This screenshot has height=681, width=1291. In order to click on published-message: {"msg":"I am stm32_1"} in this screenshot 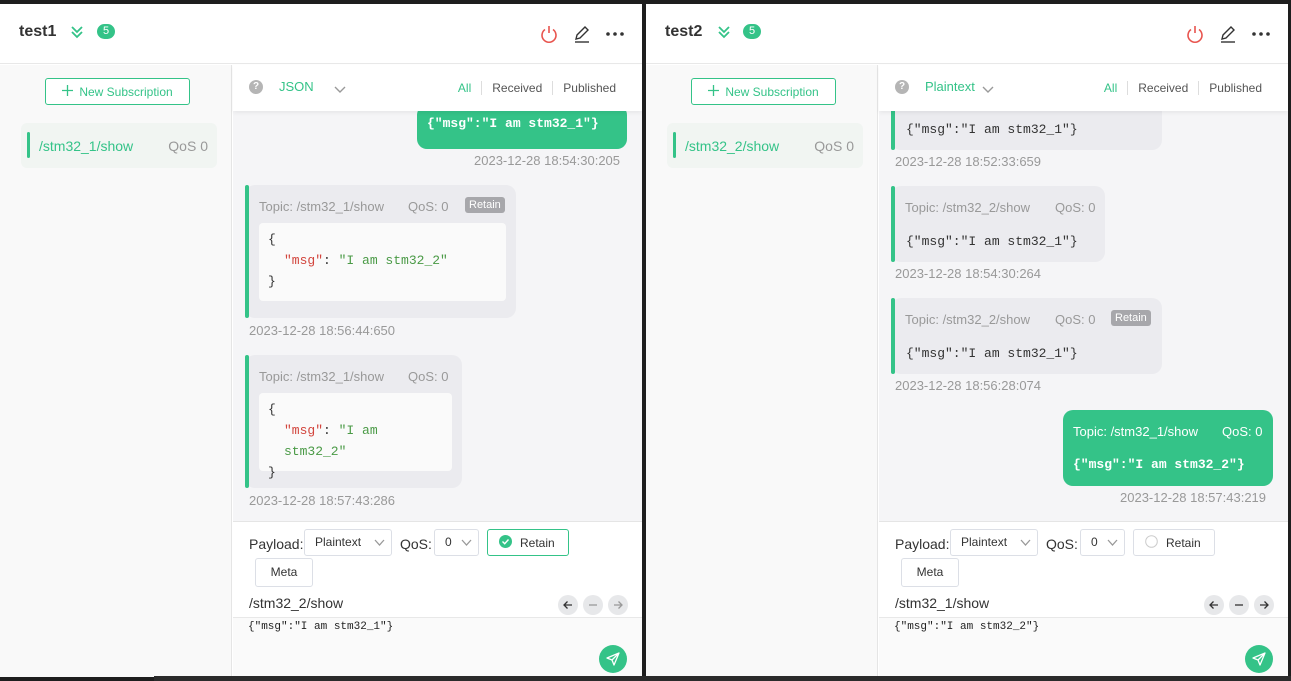, I will do `click(522, 130)`.